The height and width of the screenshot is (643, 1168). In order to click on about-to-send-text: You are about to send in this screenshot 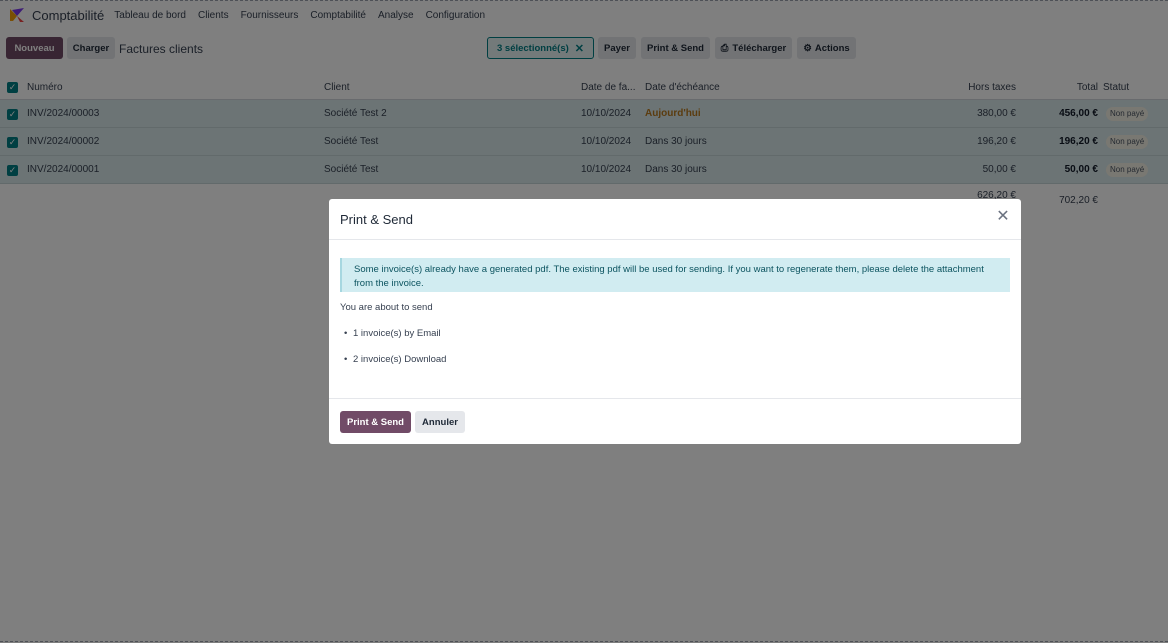, I will do `click(386, 307)`.